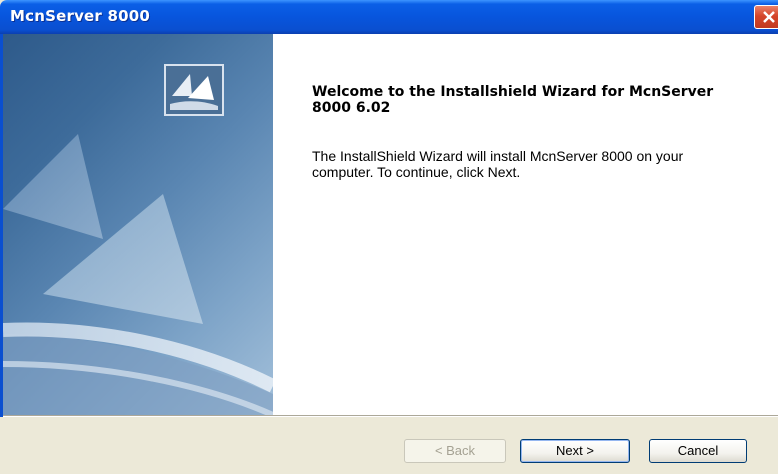 The height and width of the screenshot is (474, 778). What do you see at coordinates (769, 17) in the screenshot?
I see `close-icon` at bounding box center [769, 17].